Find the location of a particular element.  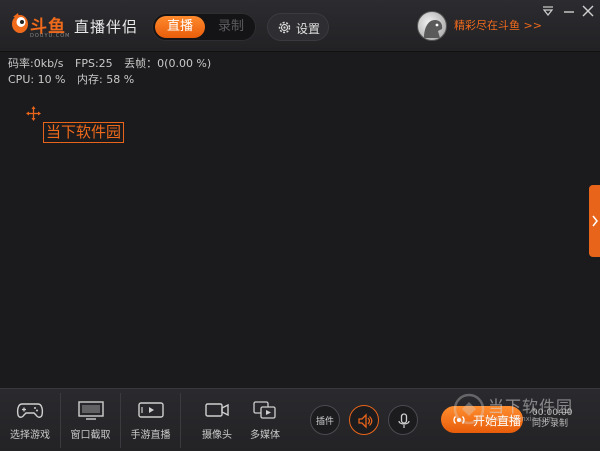

douyu-logo: 斗鱼 DOUYU.COM is located at coordinates (40, 26).